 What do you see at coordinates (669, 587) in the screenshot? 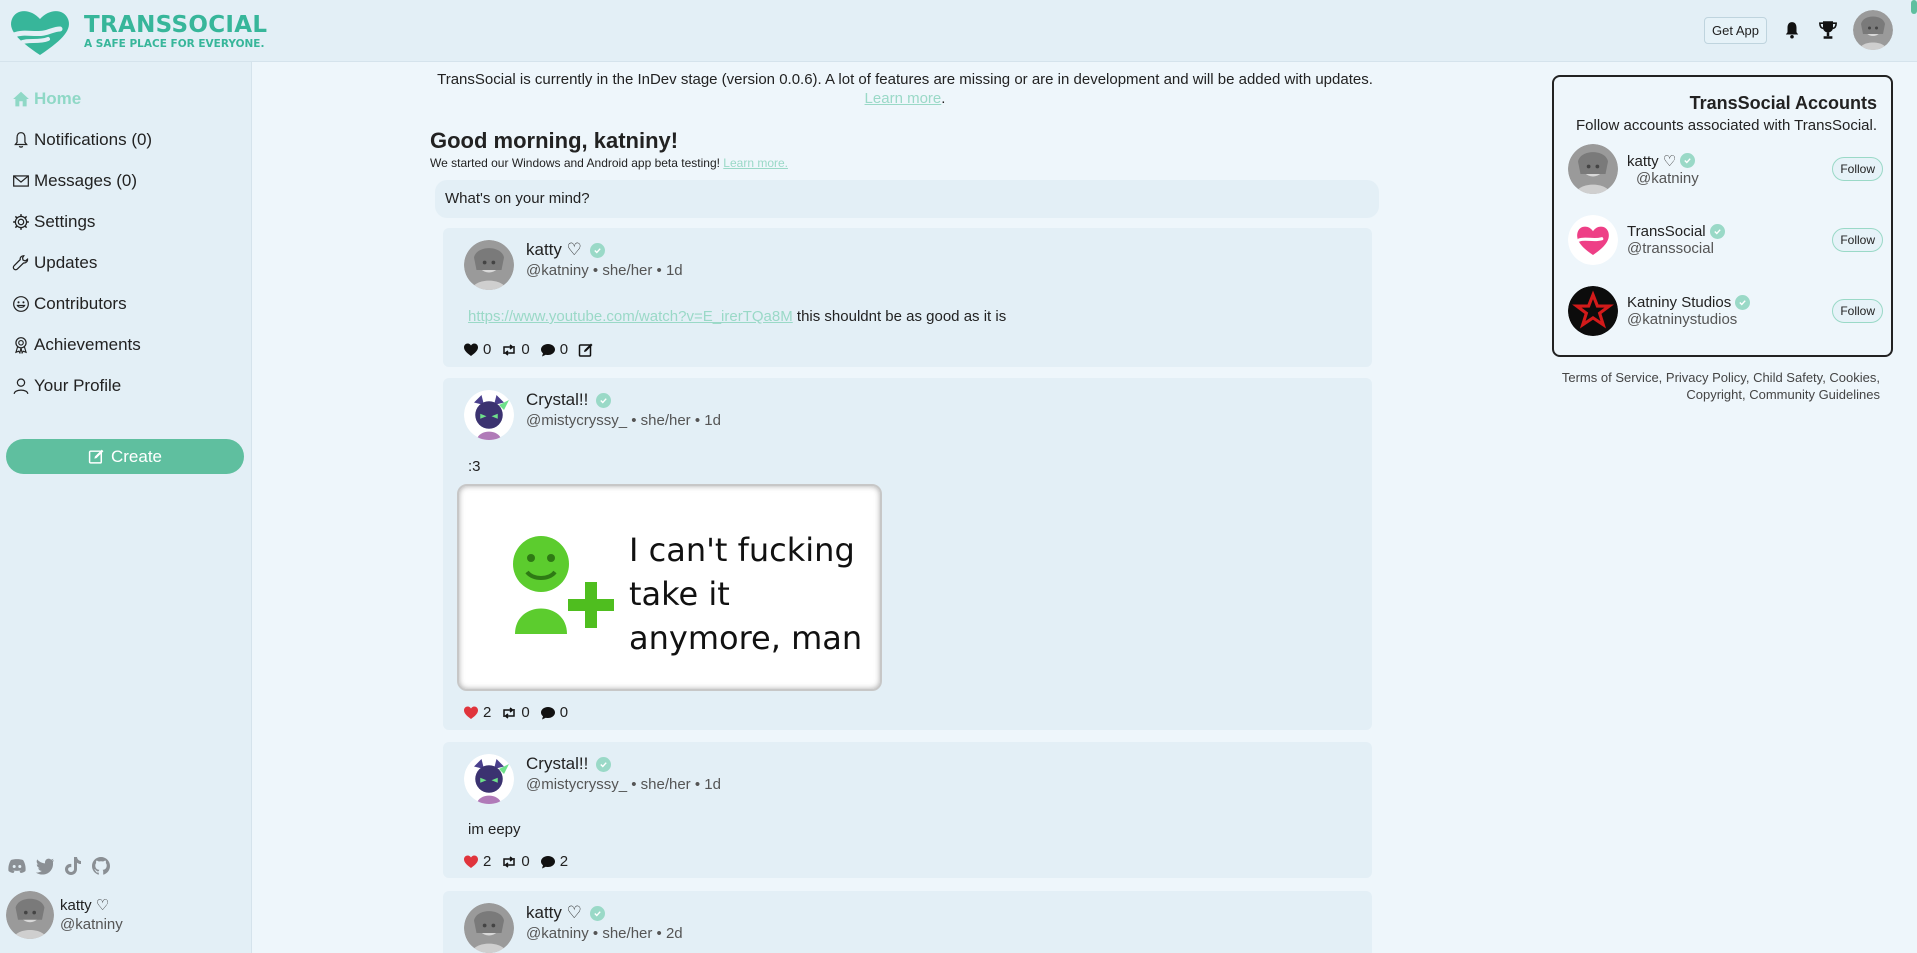
I see `post-image: I can't fucking take it anymore, man` at bounding box center [669, 587].